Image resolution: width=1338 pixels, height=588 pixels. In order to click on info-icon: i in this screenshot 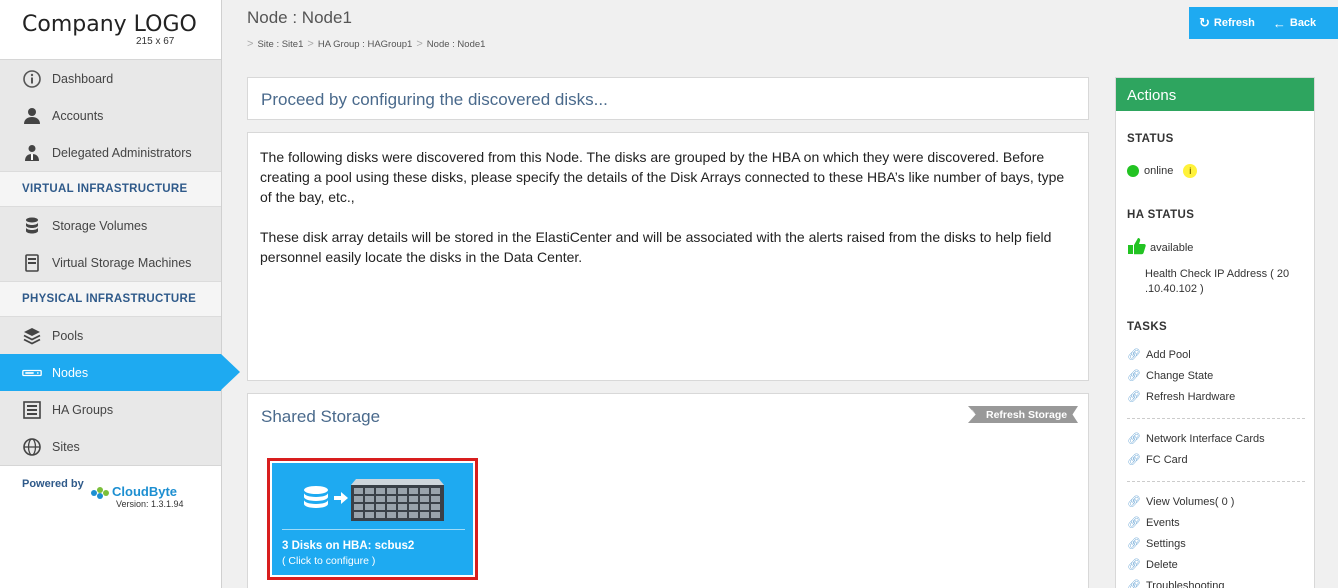, I will do `click(1190, 171)`.